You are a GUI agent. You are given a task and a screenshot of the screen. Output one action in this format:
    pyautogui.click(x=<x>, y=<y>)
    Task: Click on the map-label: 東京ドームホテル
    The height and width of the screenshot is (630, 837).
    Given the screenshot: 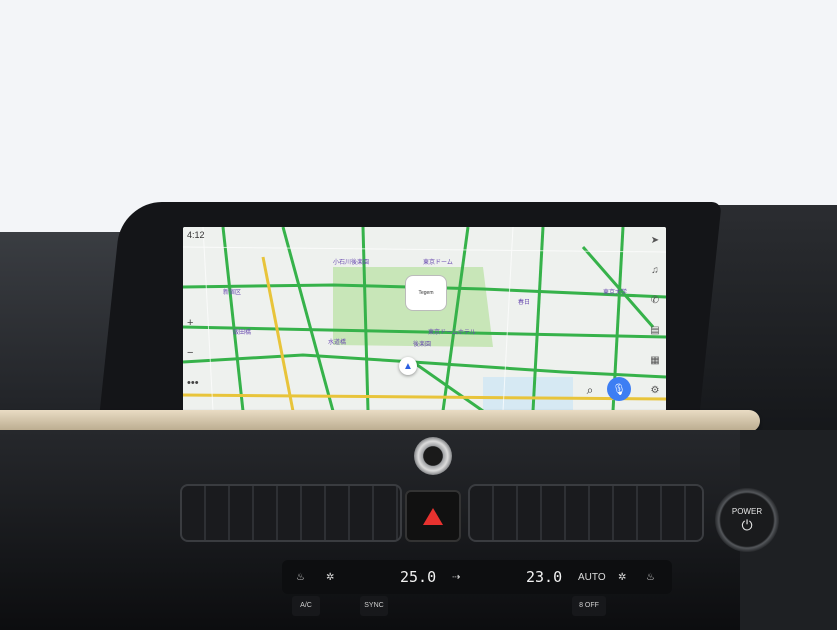 What is the action you would take?
    pyautogui.click(x=452, y=333)
    